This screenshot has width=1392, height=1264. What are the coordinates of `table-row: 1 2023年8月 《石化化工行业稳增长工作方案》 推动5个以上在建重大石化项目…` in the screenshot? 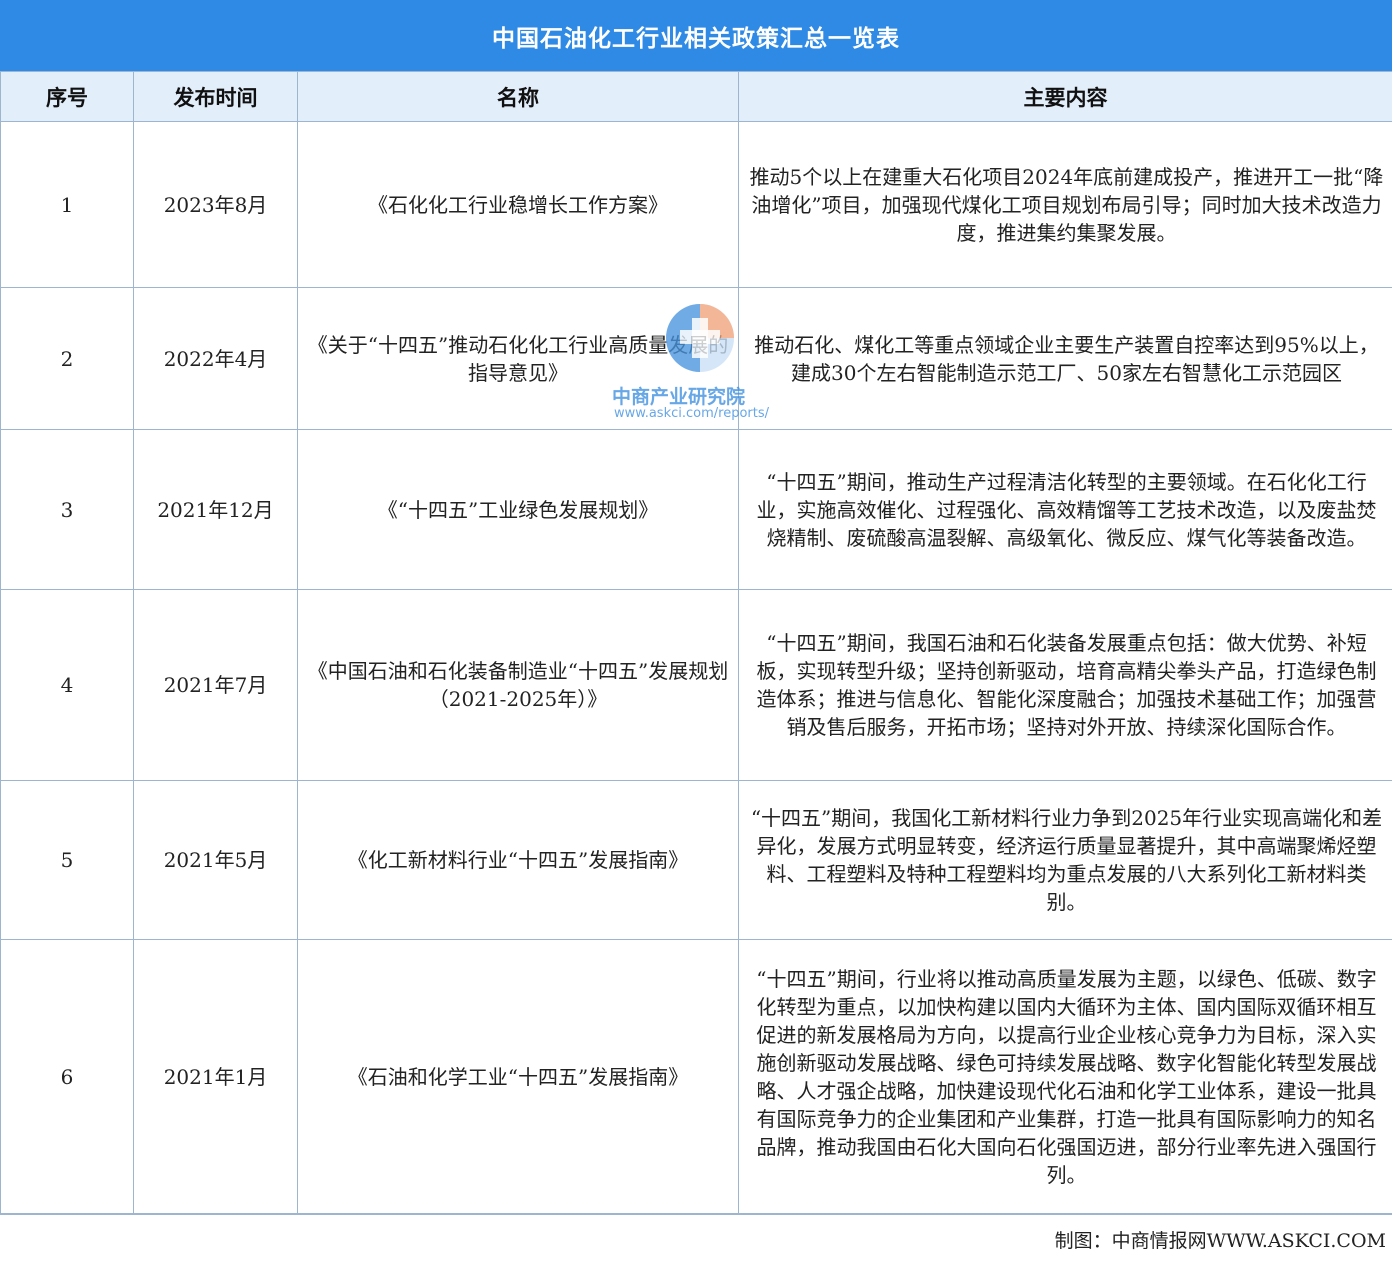 It's located at (696, 204).